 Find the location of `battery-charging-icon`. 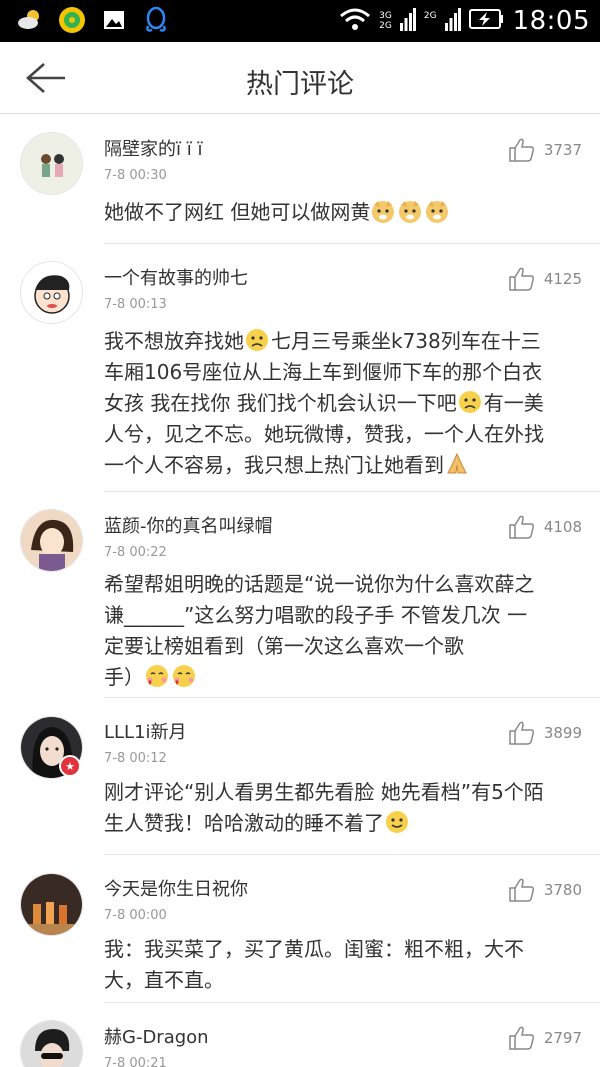

battery-charging-icon is located at coordinates (486, 21).